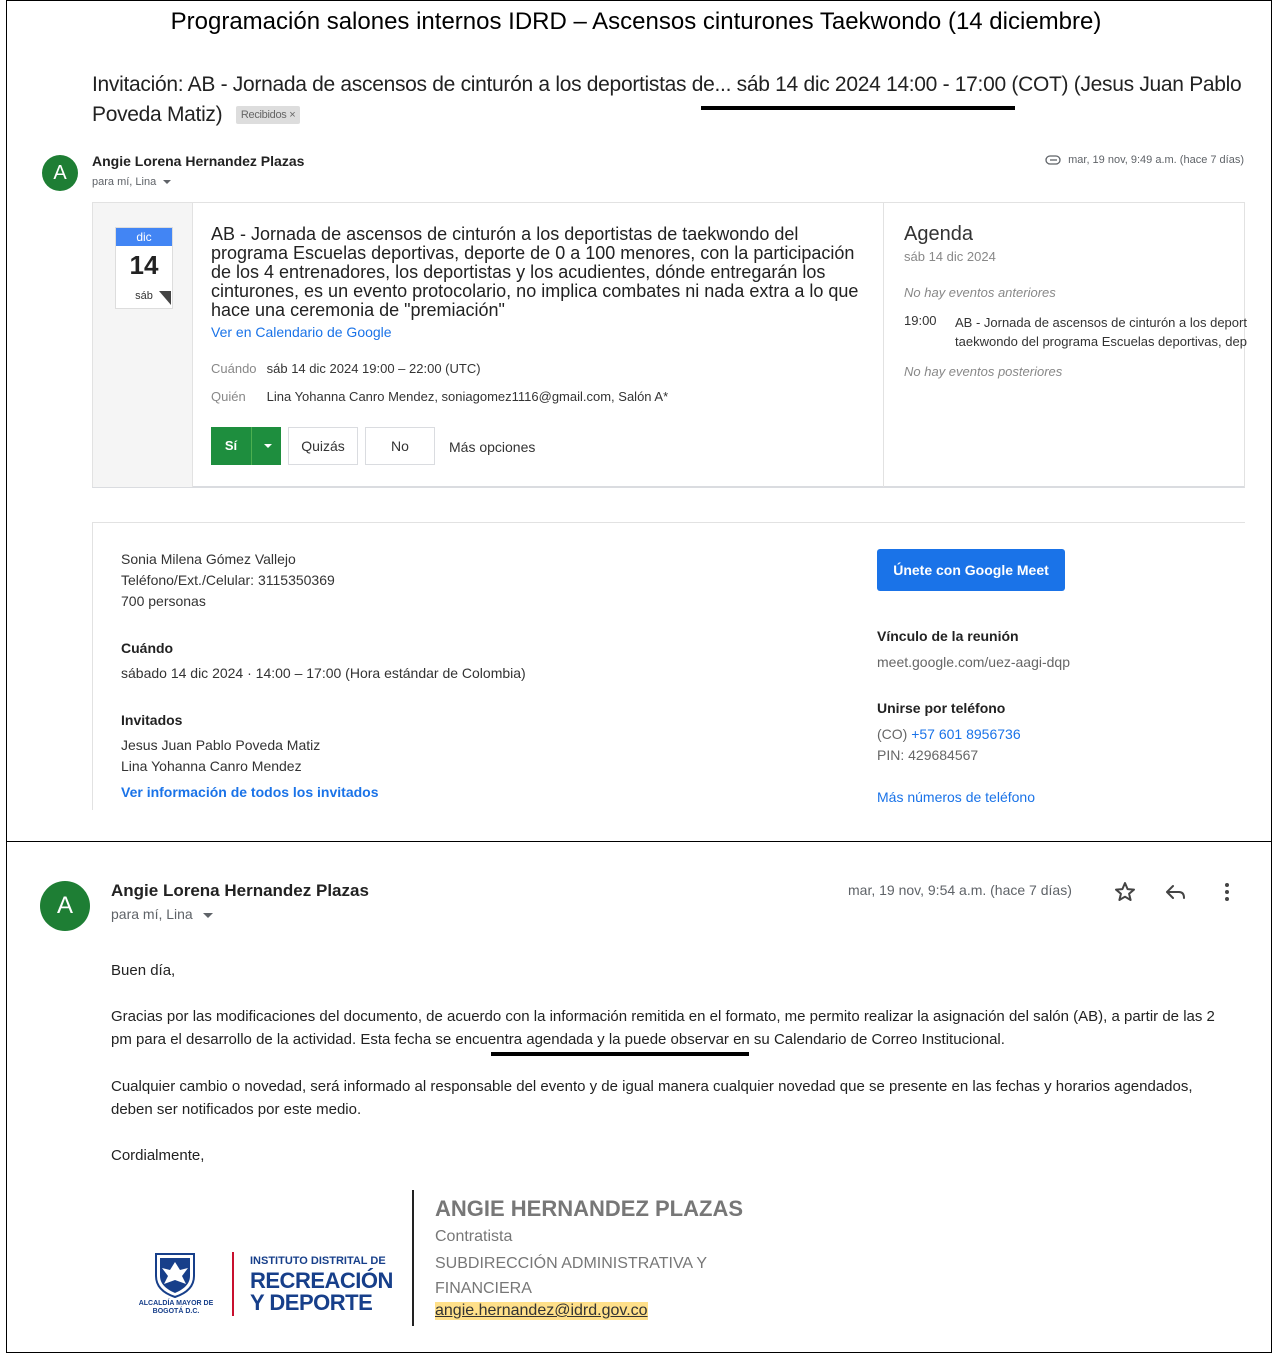 The height and width of the screenshot is (1353, 1272). I want to click on agenda-date: sáb 14 dic 2024, so click(950, 256).